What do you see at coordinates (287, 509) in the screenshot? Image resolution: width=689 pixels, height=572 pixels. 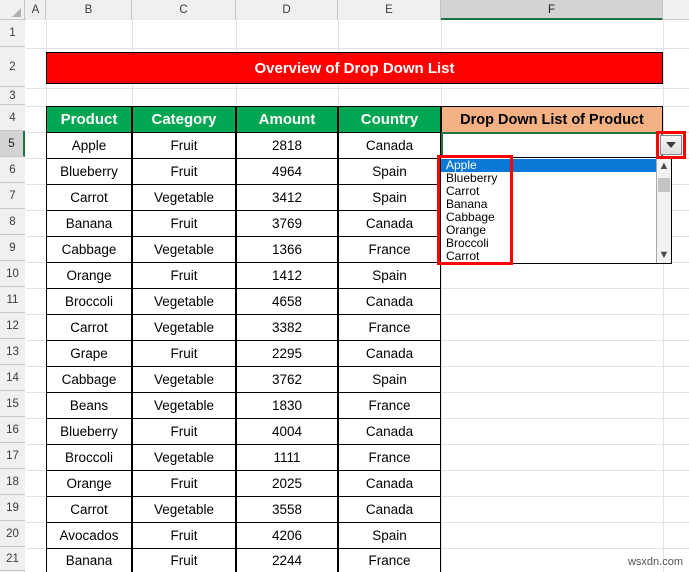 I see `table-cell-r19-c2: 3558` at bounding box center [287, 509].